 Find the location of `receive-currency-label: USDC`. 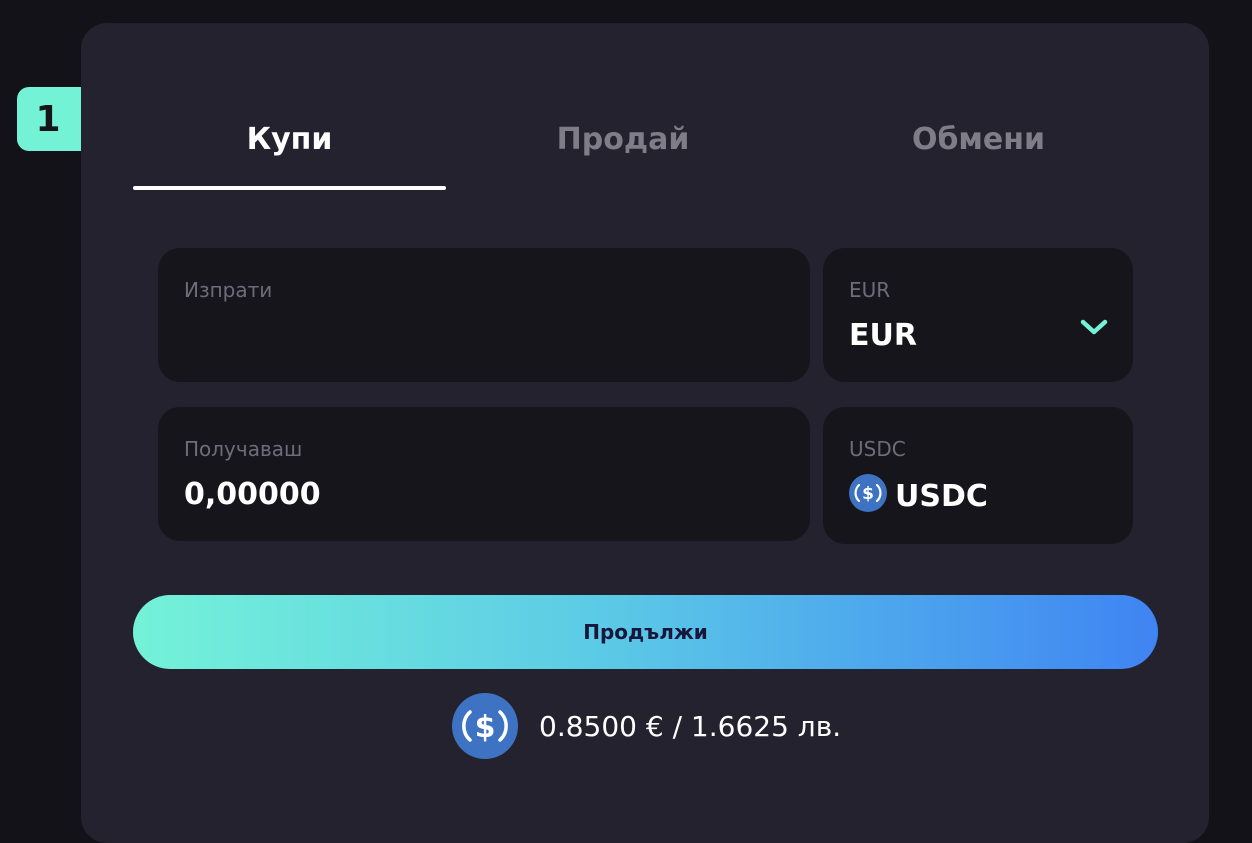

receive-currency-label: USDC is located at coordinates (877, 449).